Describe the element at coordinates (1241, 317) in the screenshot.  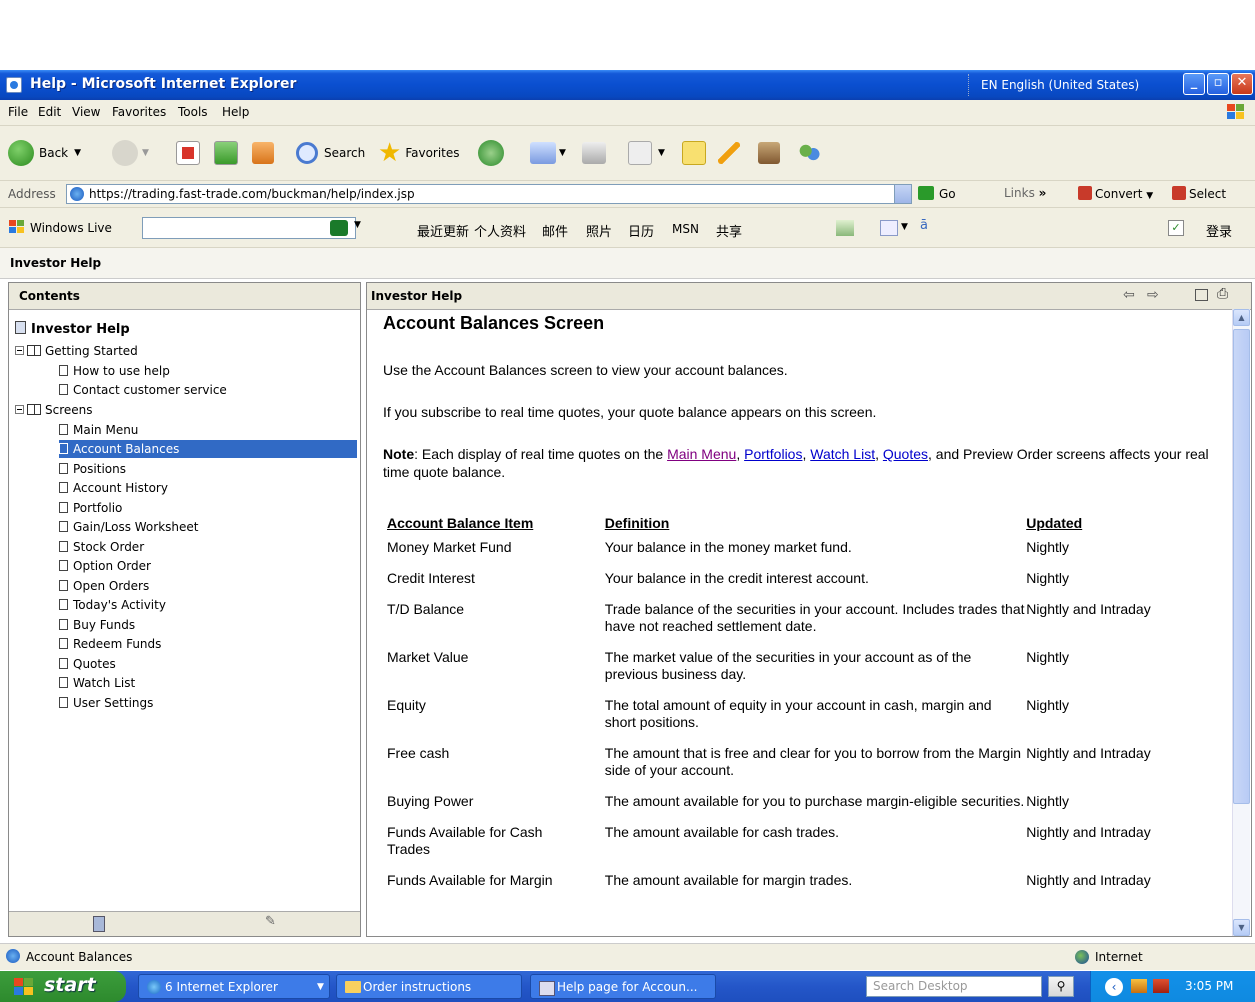
I see `scroll-up-button: ▲` at that location.